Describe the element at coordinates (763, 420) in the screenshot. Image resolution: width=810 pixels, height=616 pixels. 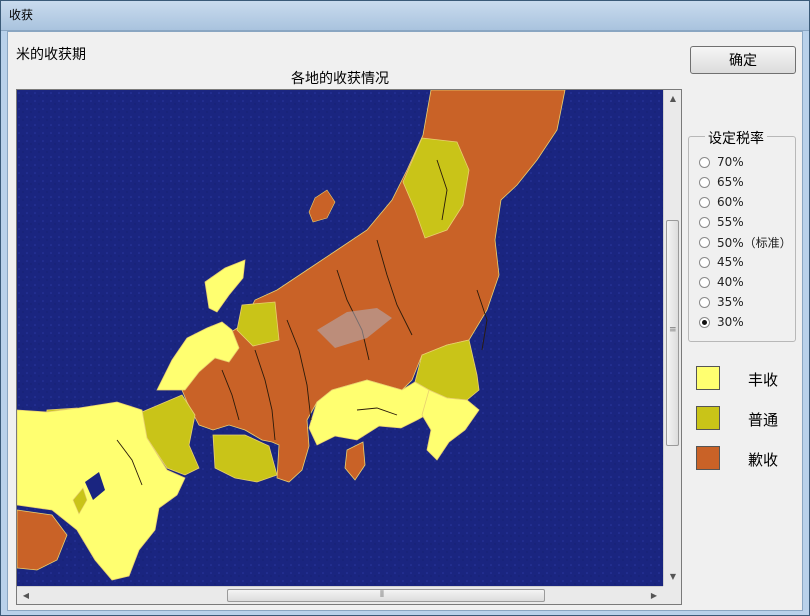
I see `legend-label: 普通` at that location.